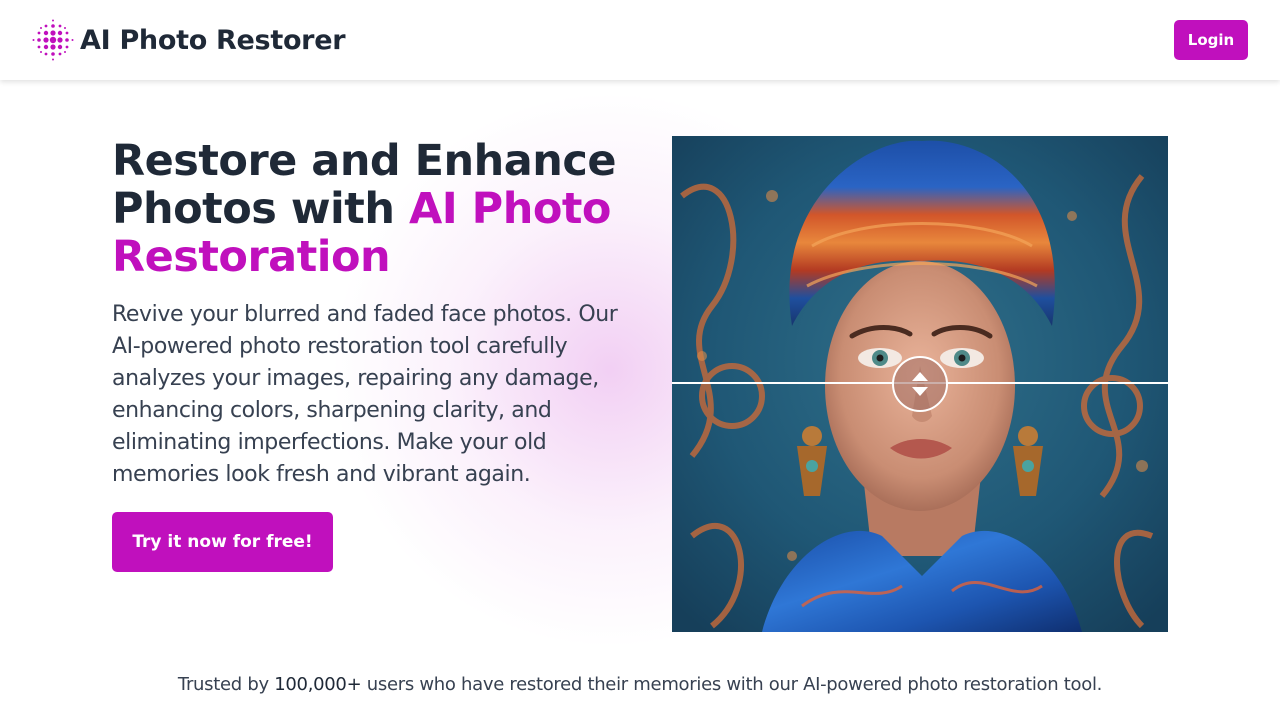 This screenshot has height=720, width=1280. I want to click on hero-title-line1: Restore and Enhance, so click(364, 161).